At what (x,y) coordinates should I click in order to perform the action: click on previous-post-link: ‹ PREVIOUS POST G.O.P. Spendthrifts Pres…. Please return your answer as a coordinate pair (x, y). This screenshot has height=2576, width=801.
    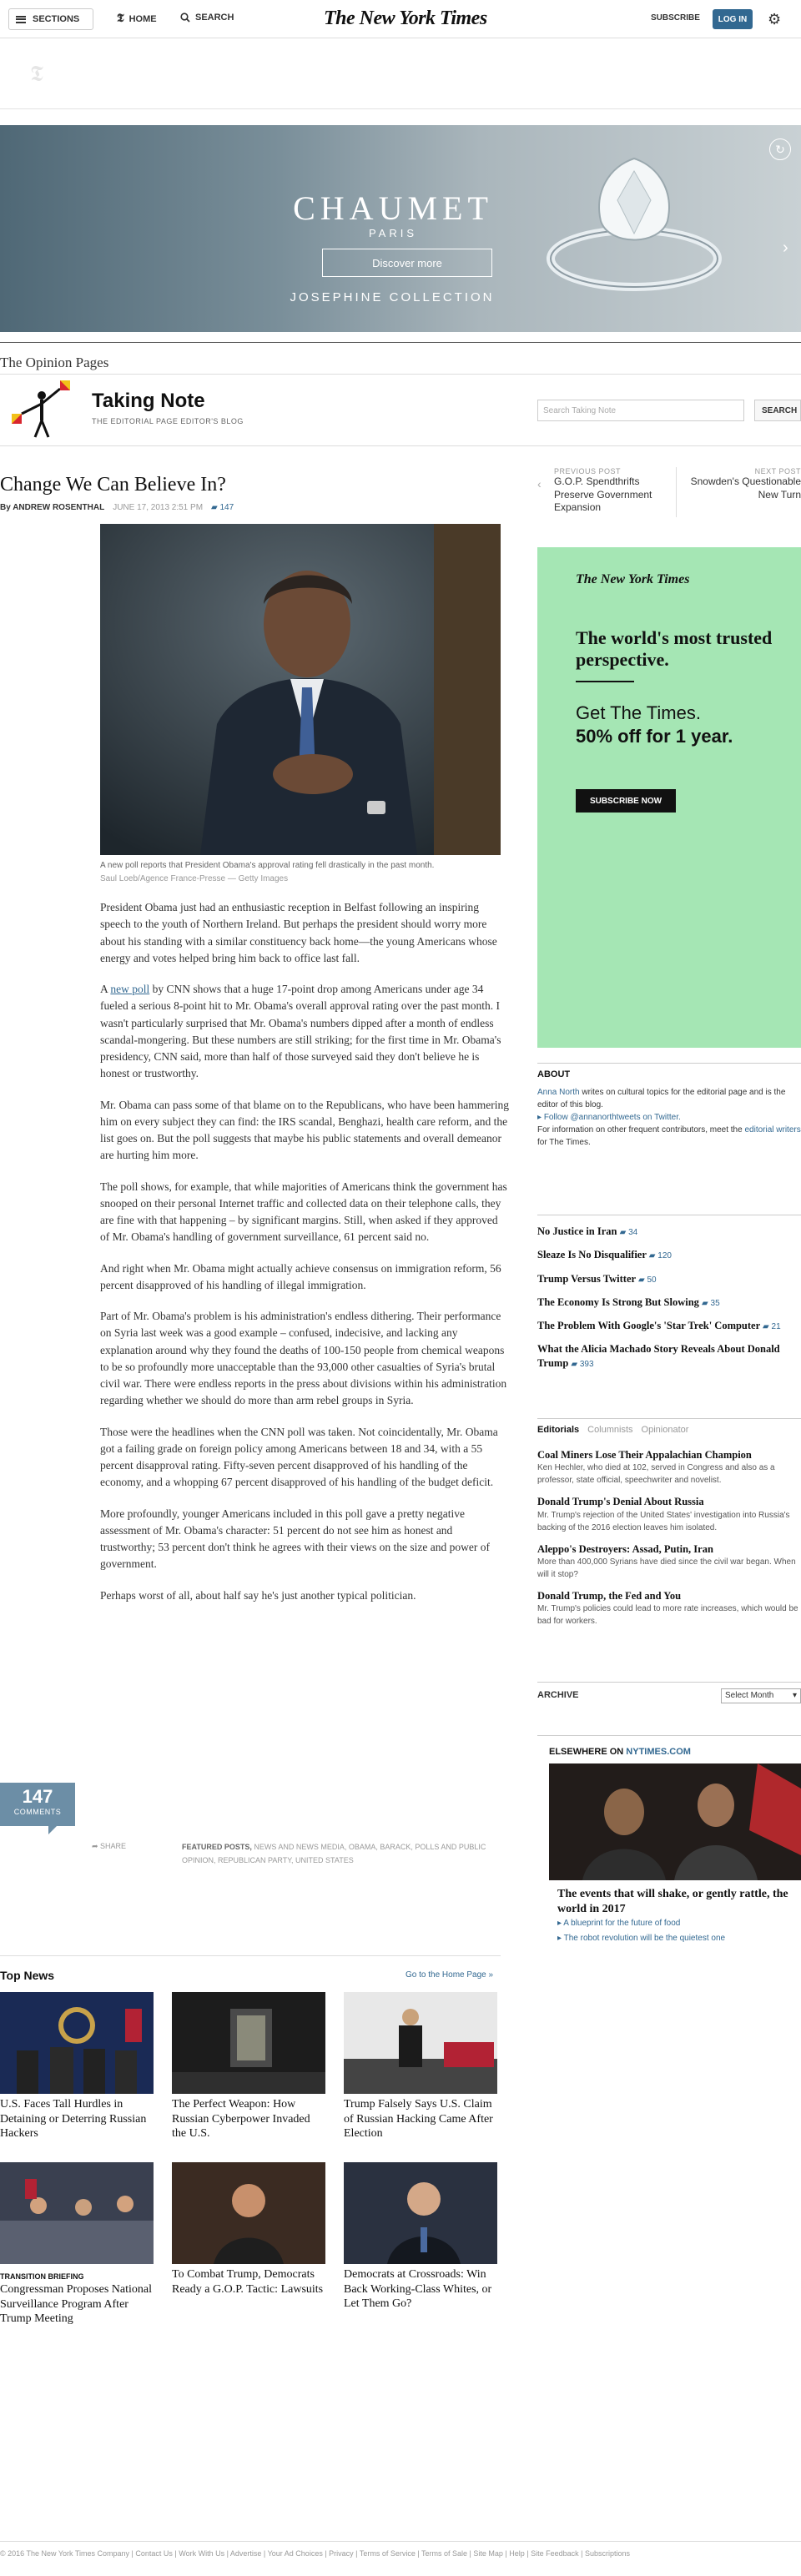
    Looking at the image, I should click on (604, 491).